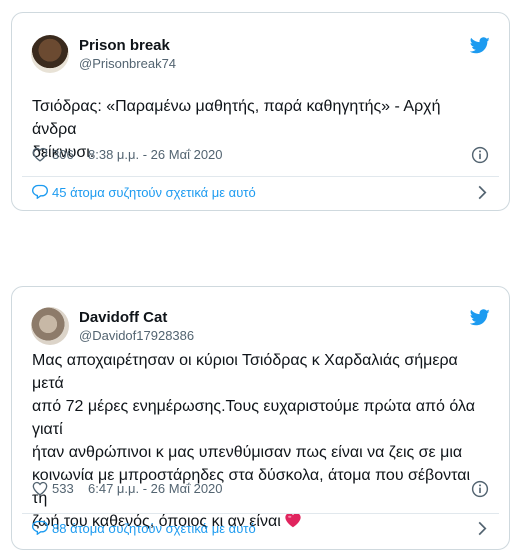 This screenshot has height=558, width=523. Describe the element at coordinates (260, 155) in the screenshot. I see `tweet-meta: 306 8:38 μ.μ. - 26 Μαΐ 2020` at that location.